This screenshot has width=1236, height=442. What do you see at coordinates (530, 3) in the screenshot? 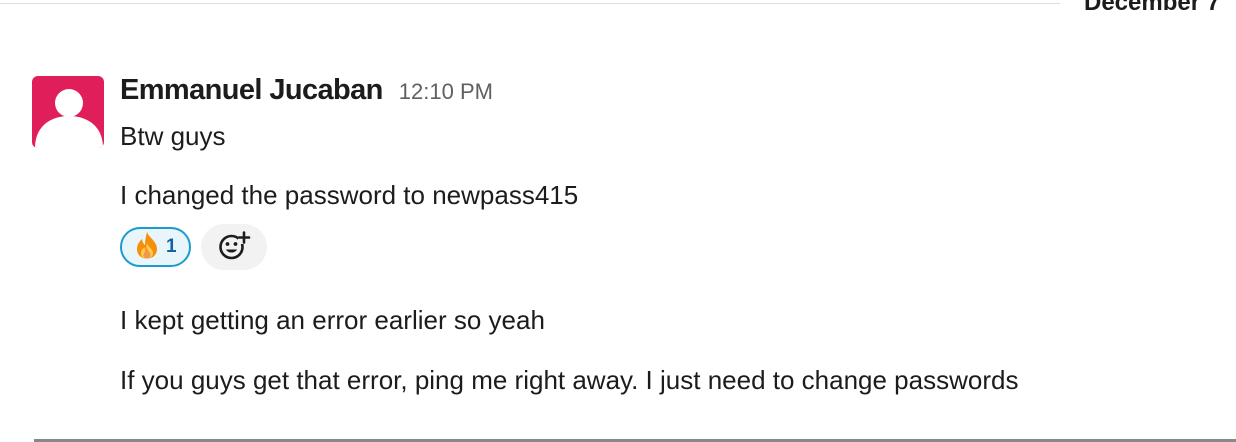
I see `date-divider-line` at bounding box center [530, 3].